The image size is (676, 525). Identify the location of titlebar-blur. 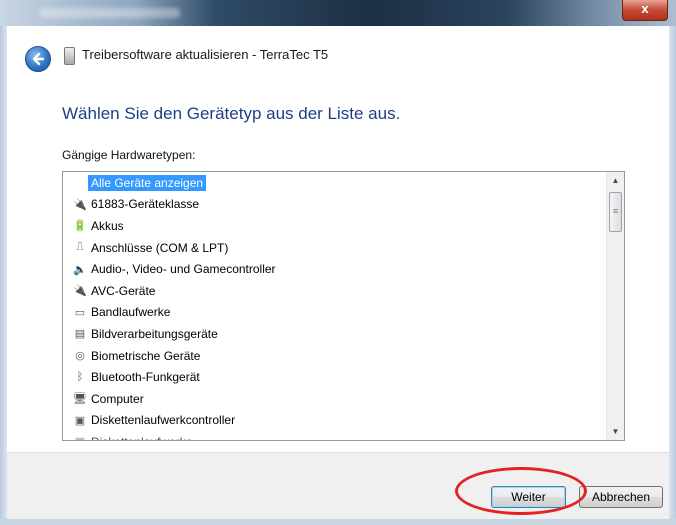
(110, 13).